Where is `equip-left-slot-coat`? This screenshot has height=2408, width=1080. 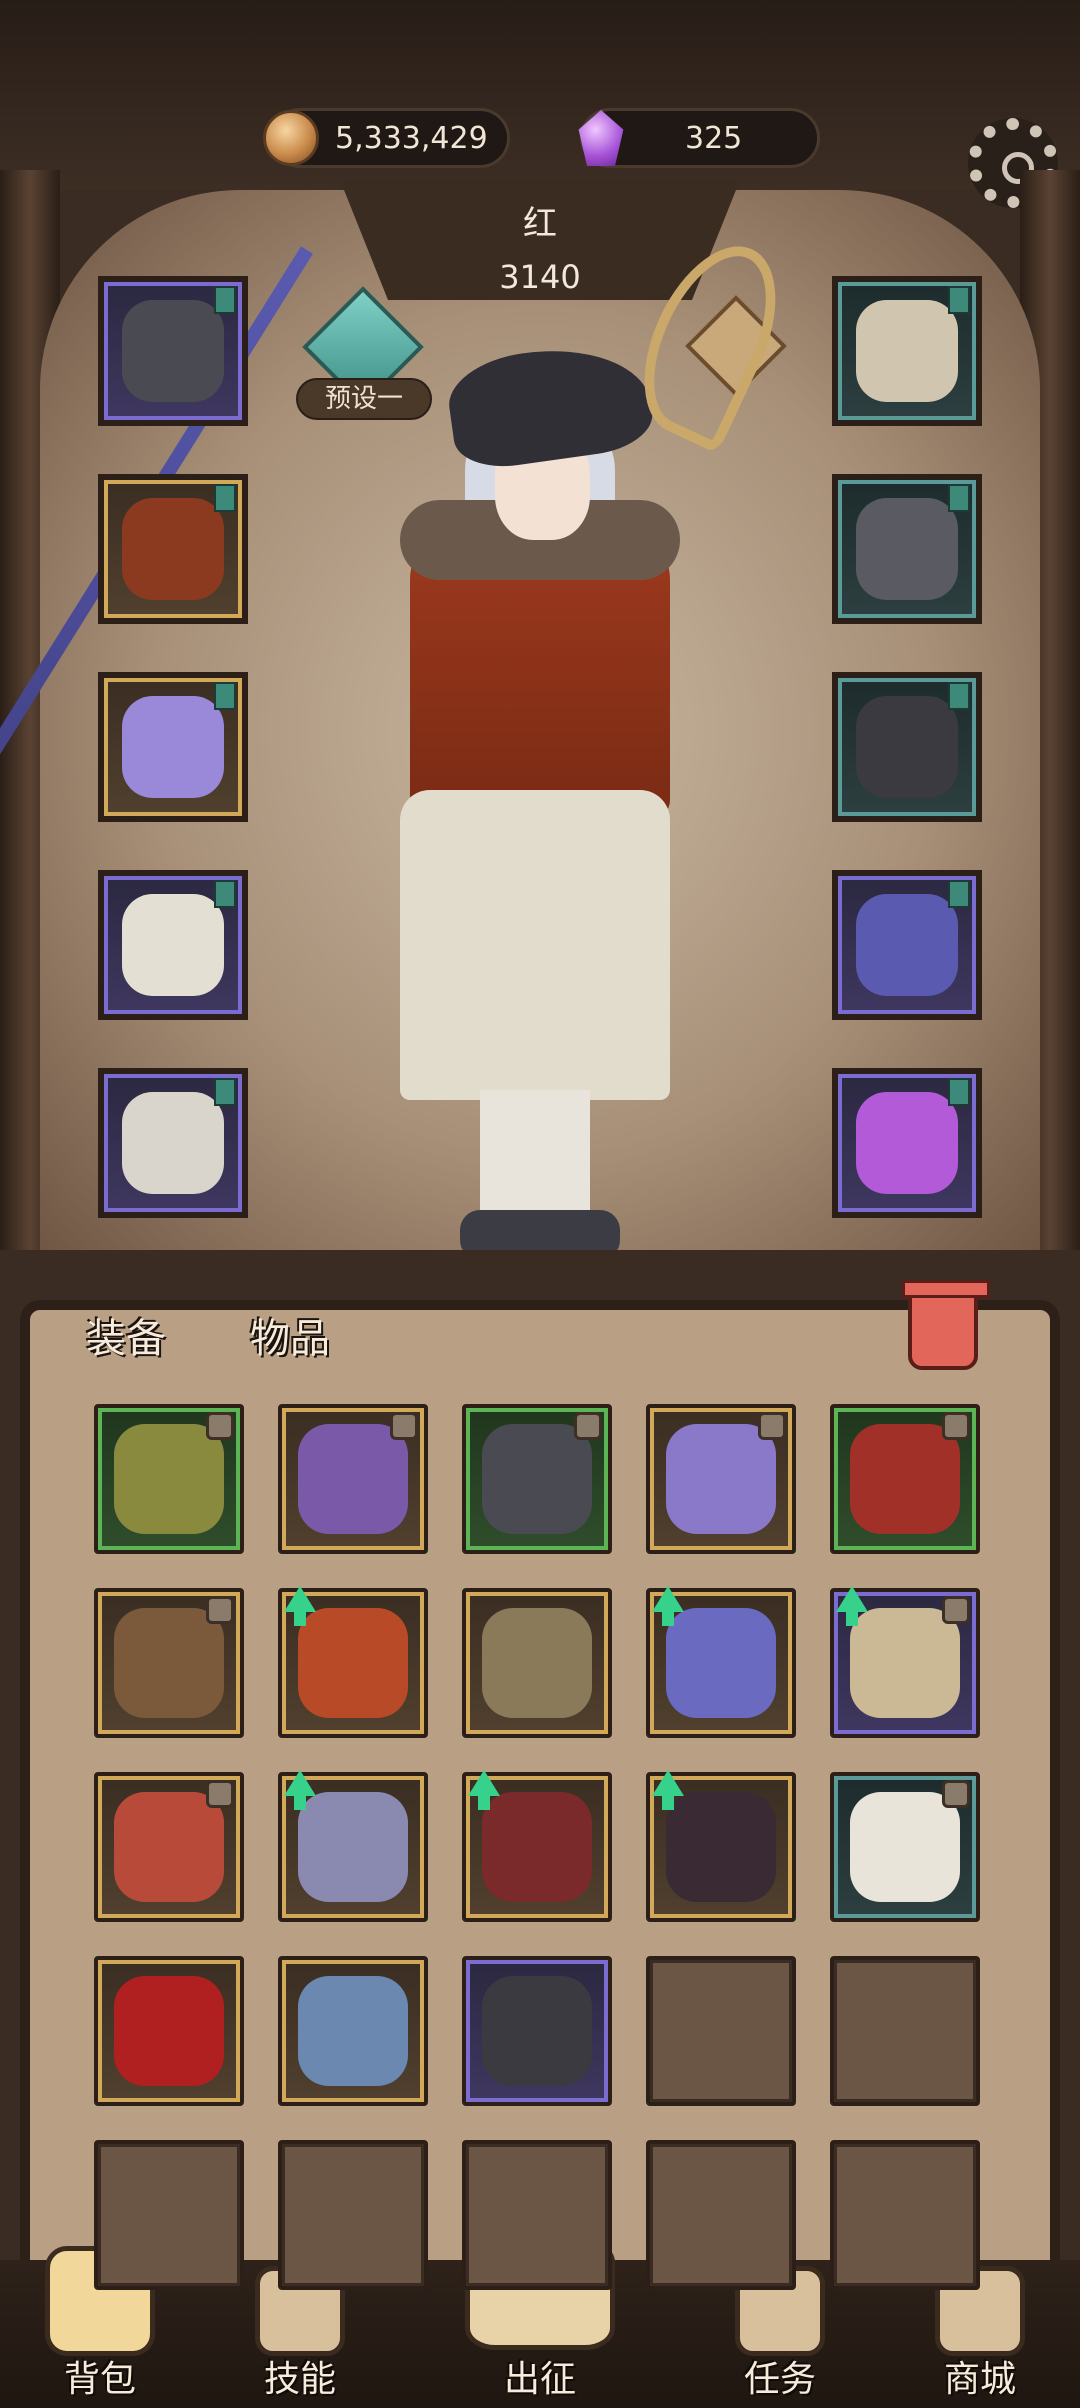 equip-left-slot-coat is located at coordinates (173, 549).